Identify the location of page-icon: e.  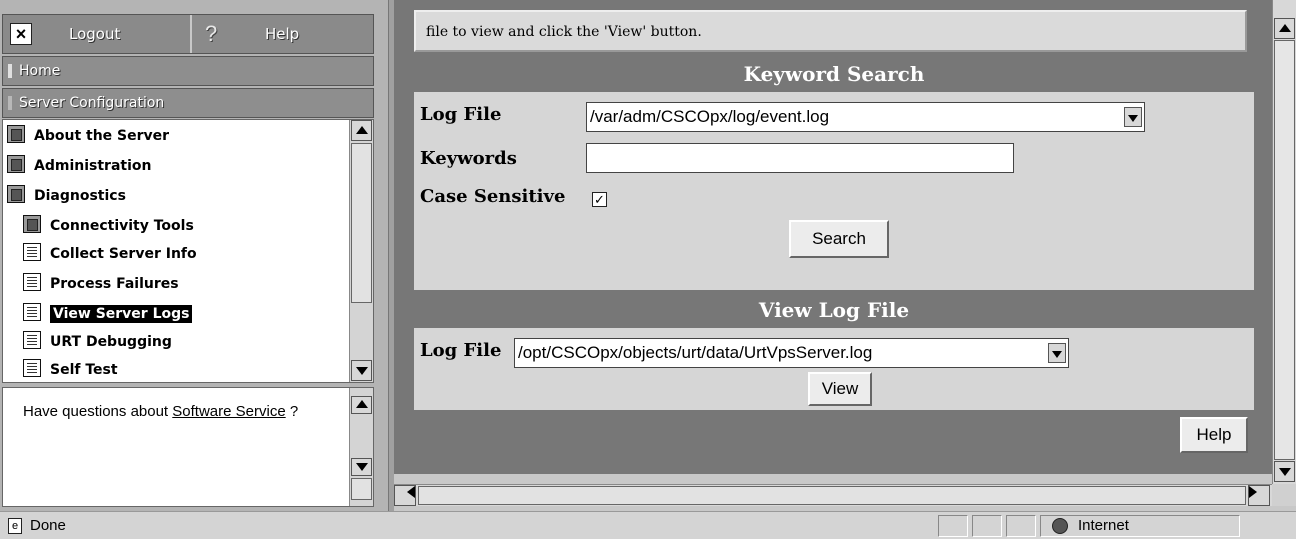
(15, 526).